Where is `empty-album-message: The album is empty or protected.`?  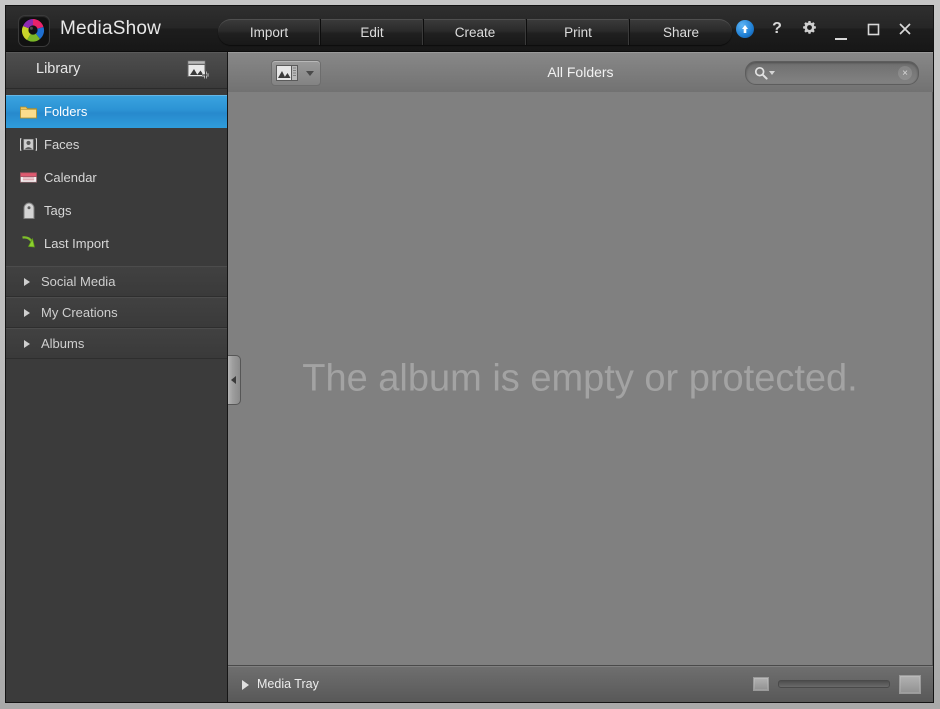 empty-album-message: The album is empty or protected. is located at coordinates (580, 378).